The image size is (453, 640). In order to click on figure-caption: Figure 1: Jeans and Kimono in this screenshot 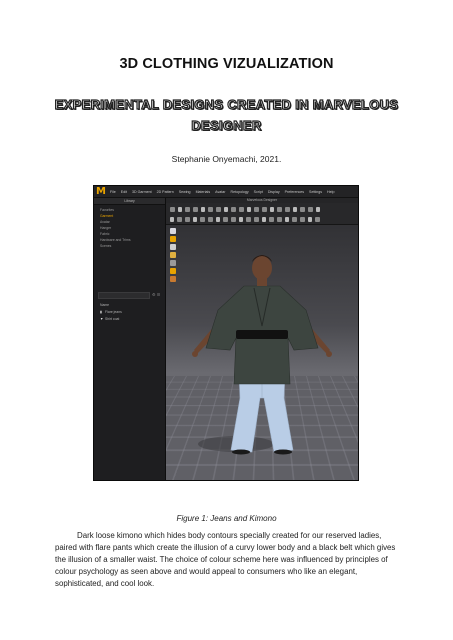, I will do `click(226, 518)`.